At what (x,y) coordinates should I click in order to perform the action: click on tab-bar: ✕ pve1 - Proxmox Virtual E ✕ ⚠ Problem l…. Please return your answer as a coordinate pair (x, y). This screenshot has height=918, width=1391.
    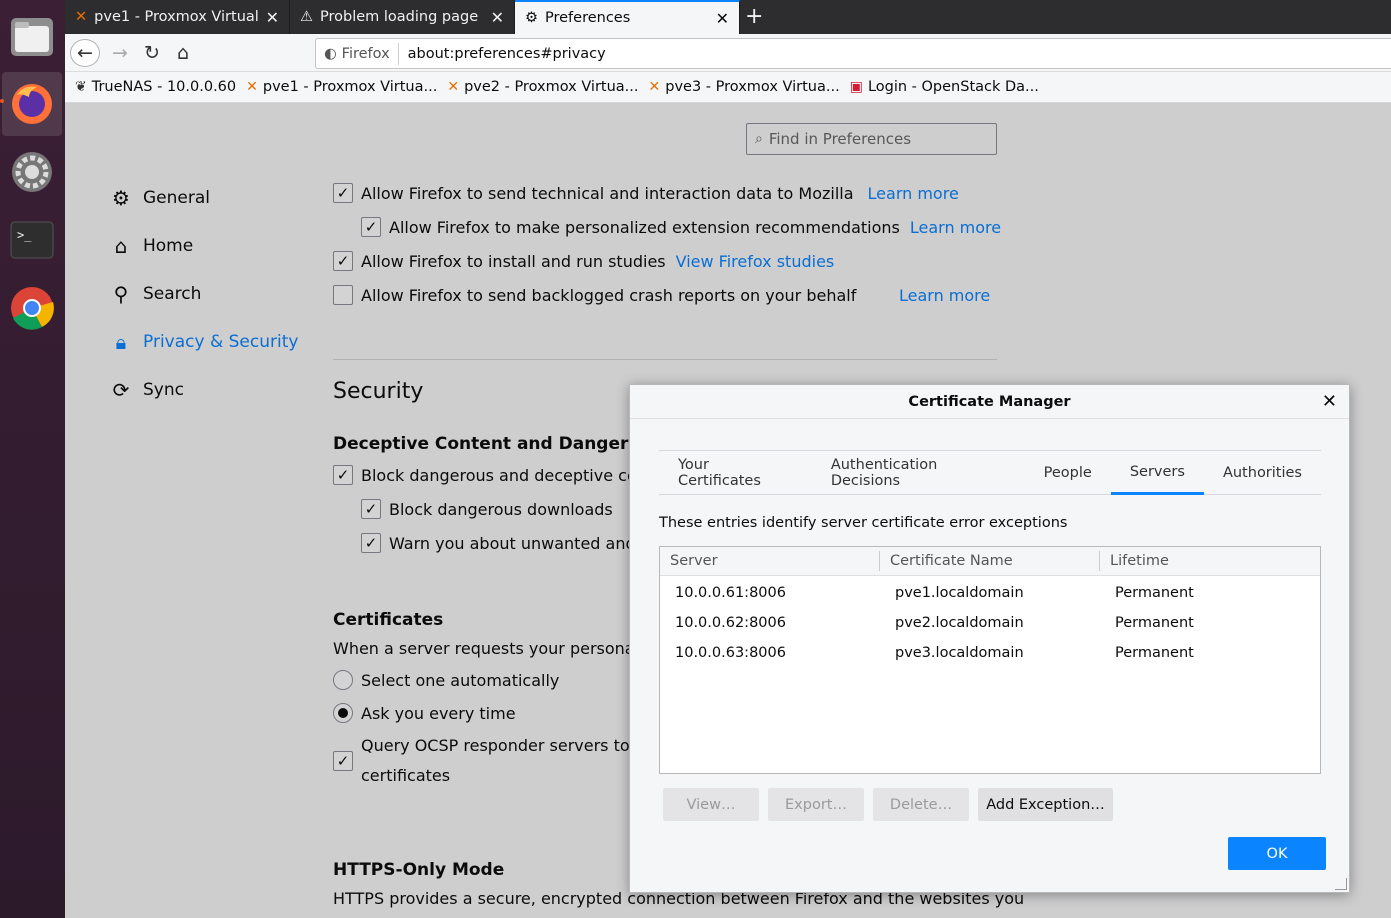
    Looking at the image, I should click on (728, 17).